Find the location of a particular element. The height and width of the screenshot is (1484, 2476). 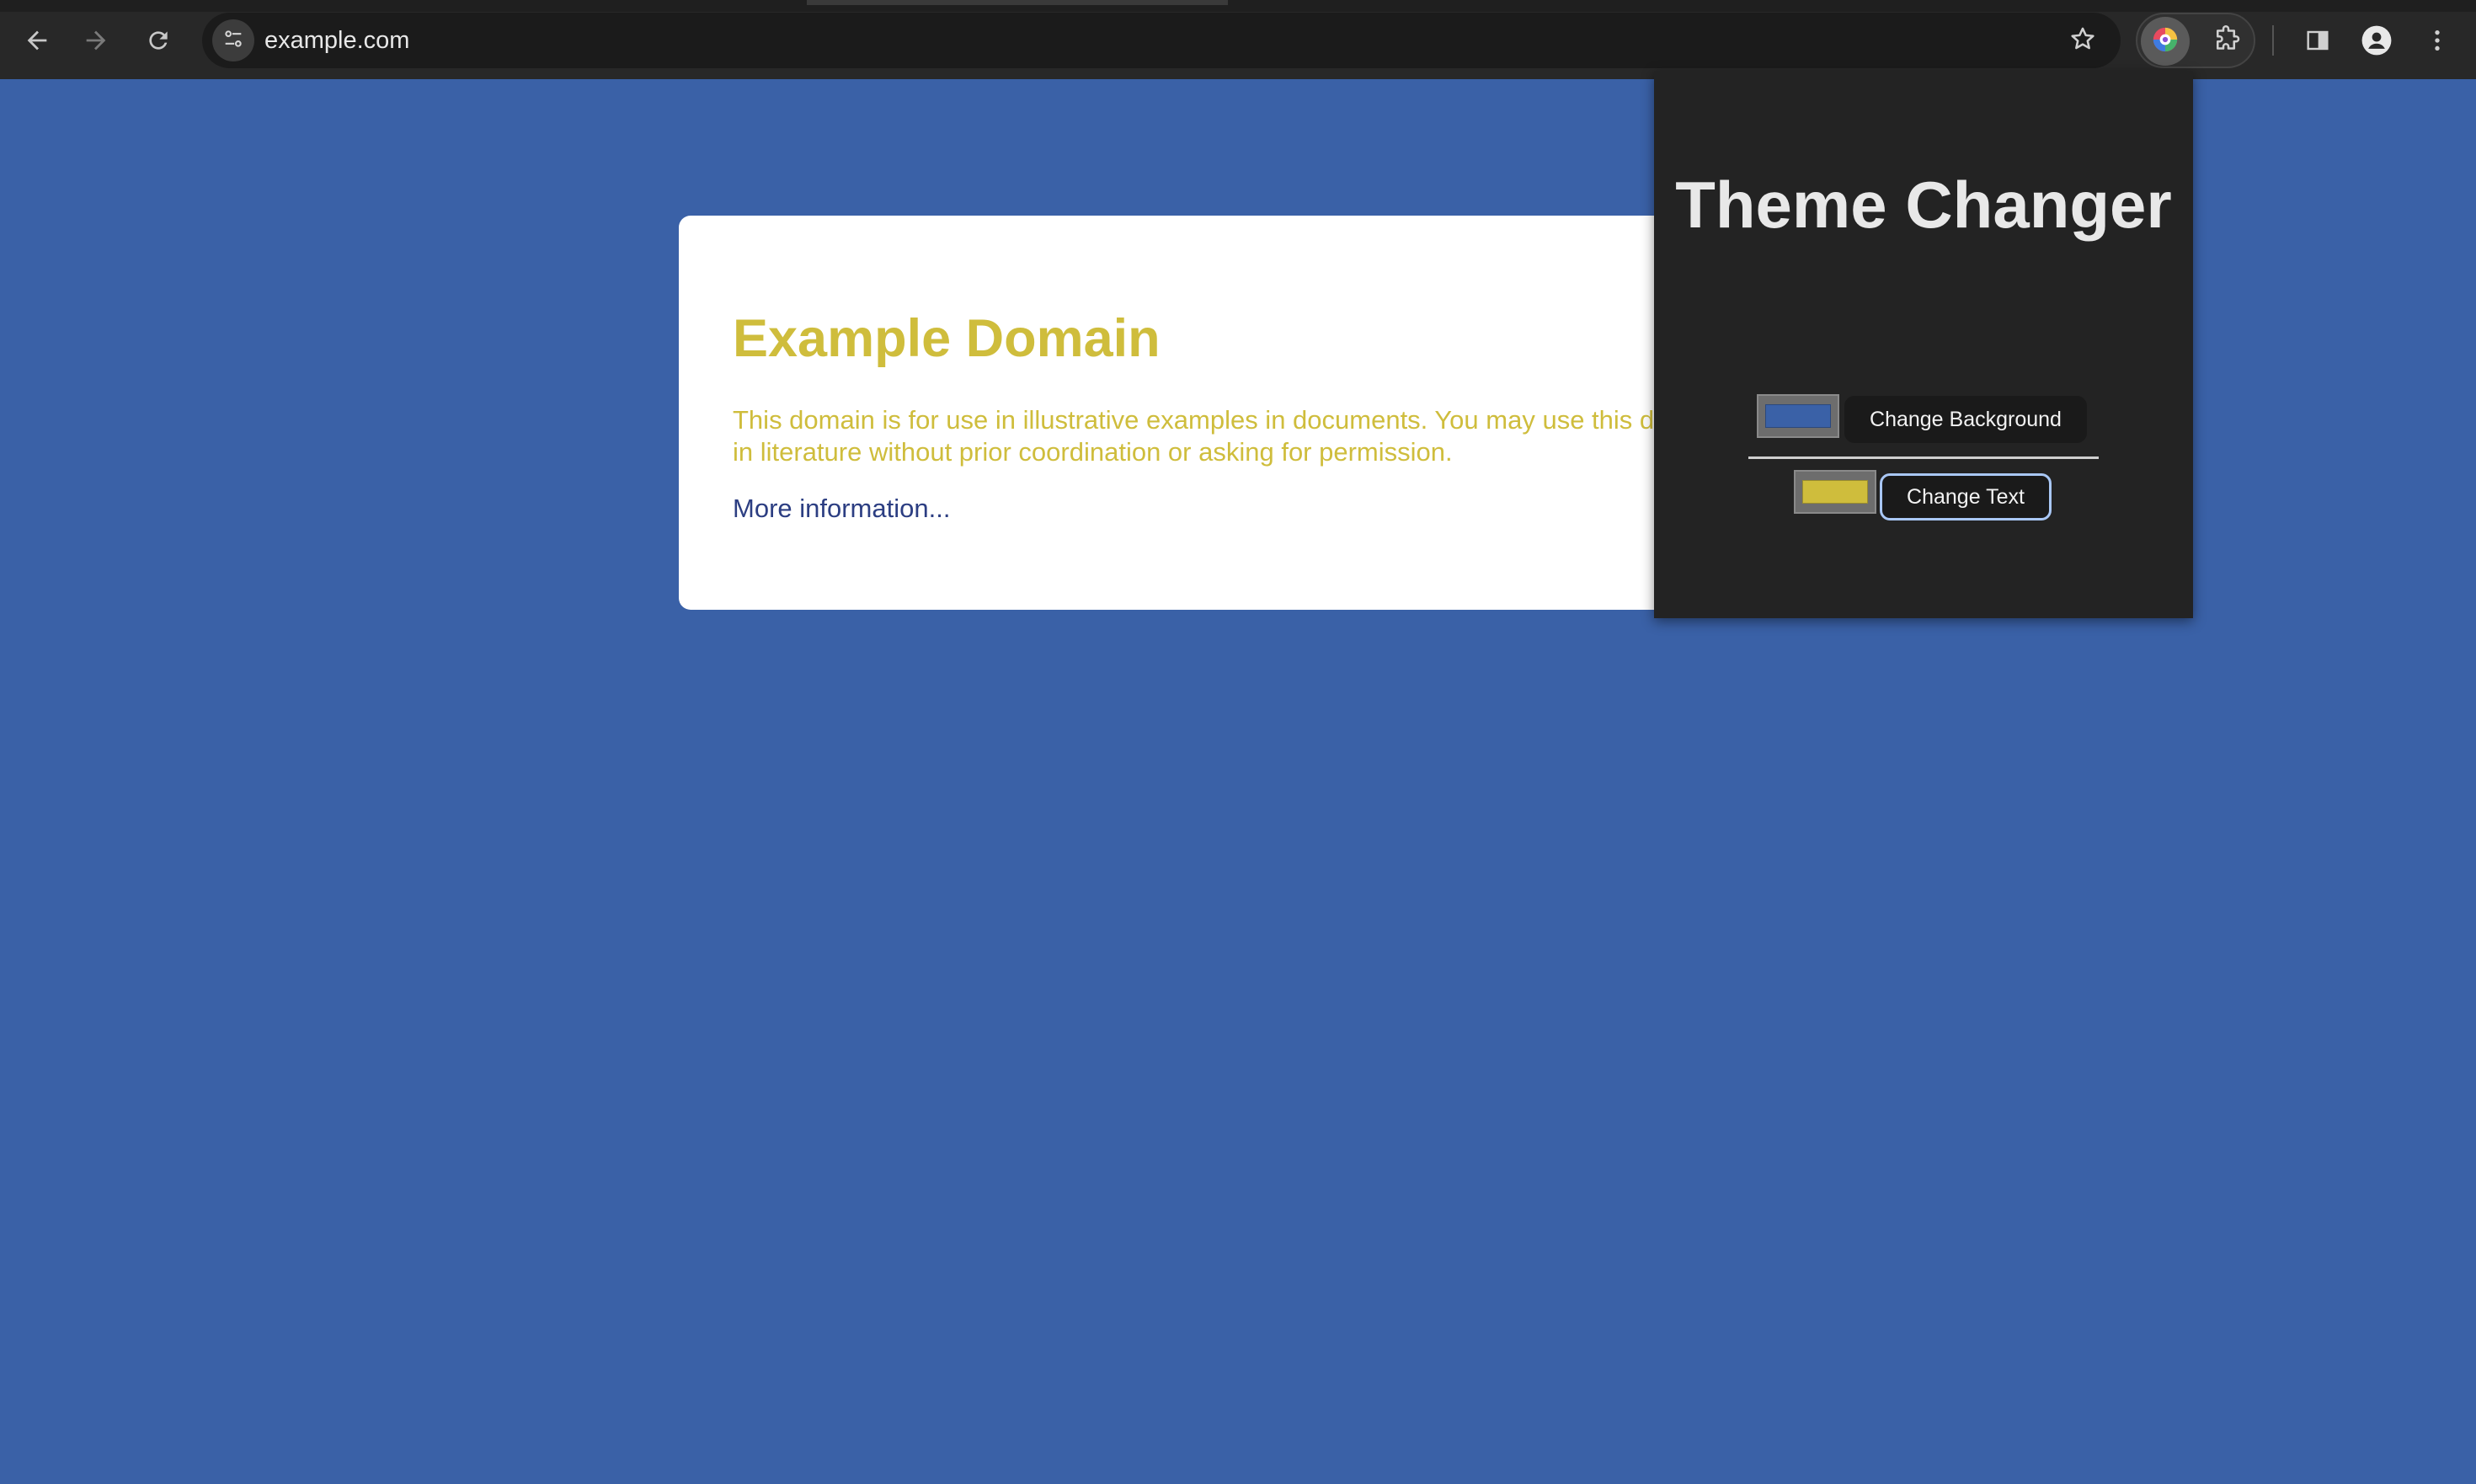

popup-title: Theme Changer is located at coordinates (1924, 205).